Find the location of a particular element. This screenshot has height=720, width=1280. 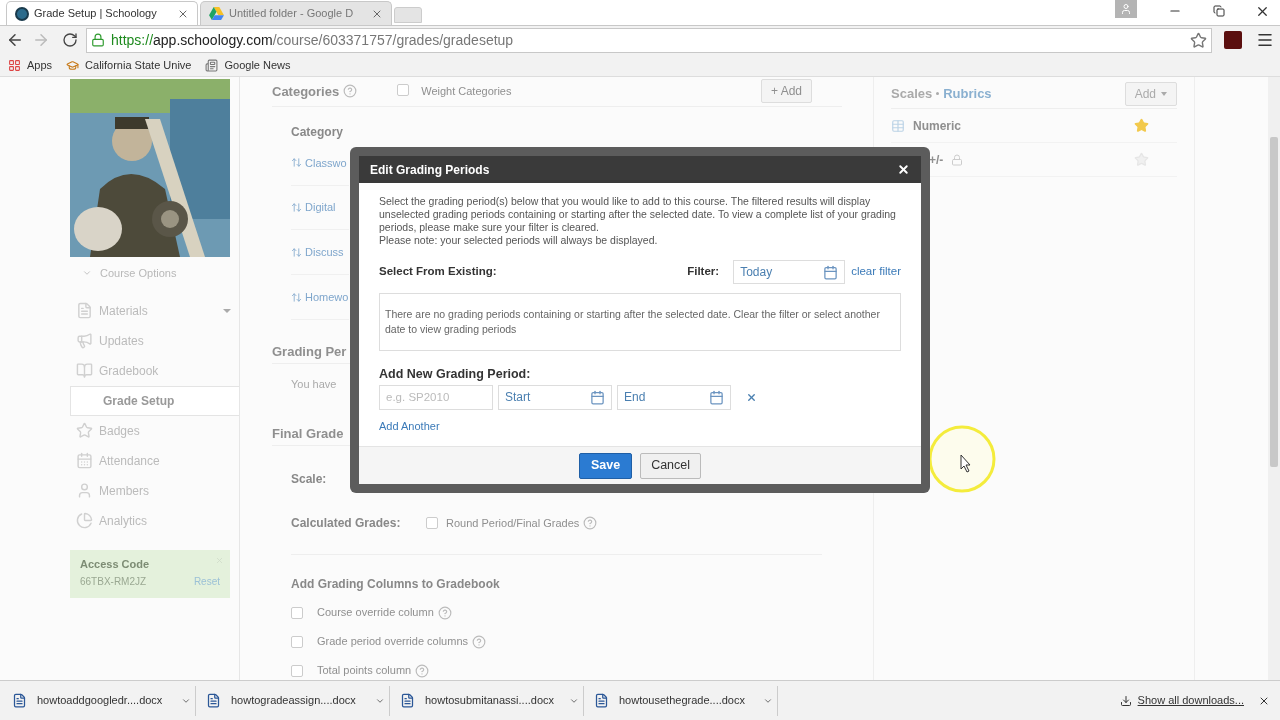

tab-title: Grade Setup | Schoology is located at coordinates (96, 14).